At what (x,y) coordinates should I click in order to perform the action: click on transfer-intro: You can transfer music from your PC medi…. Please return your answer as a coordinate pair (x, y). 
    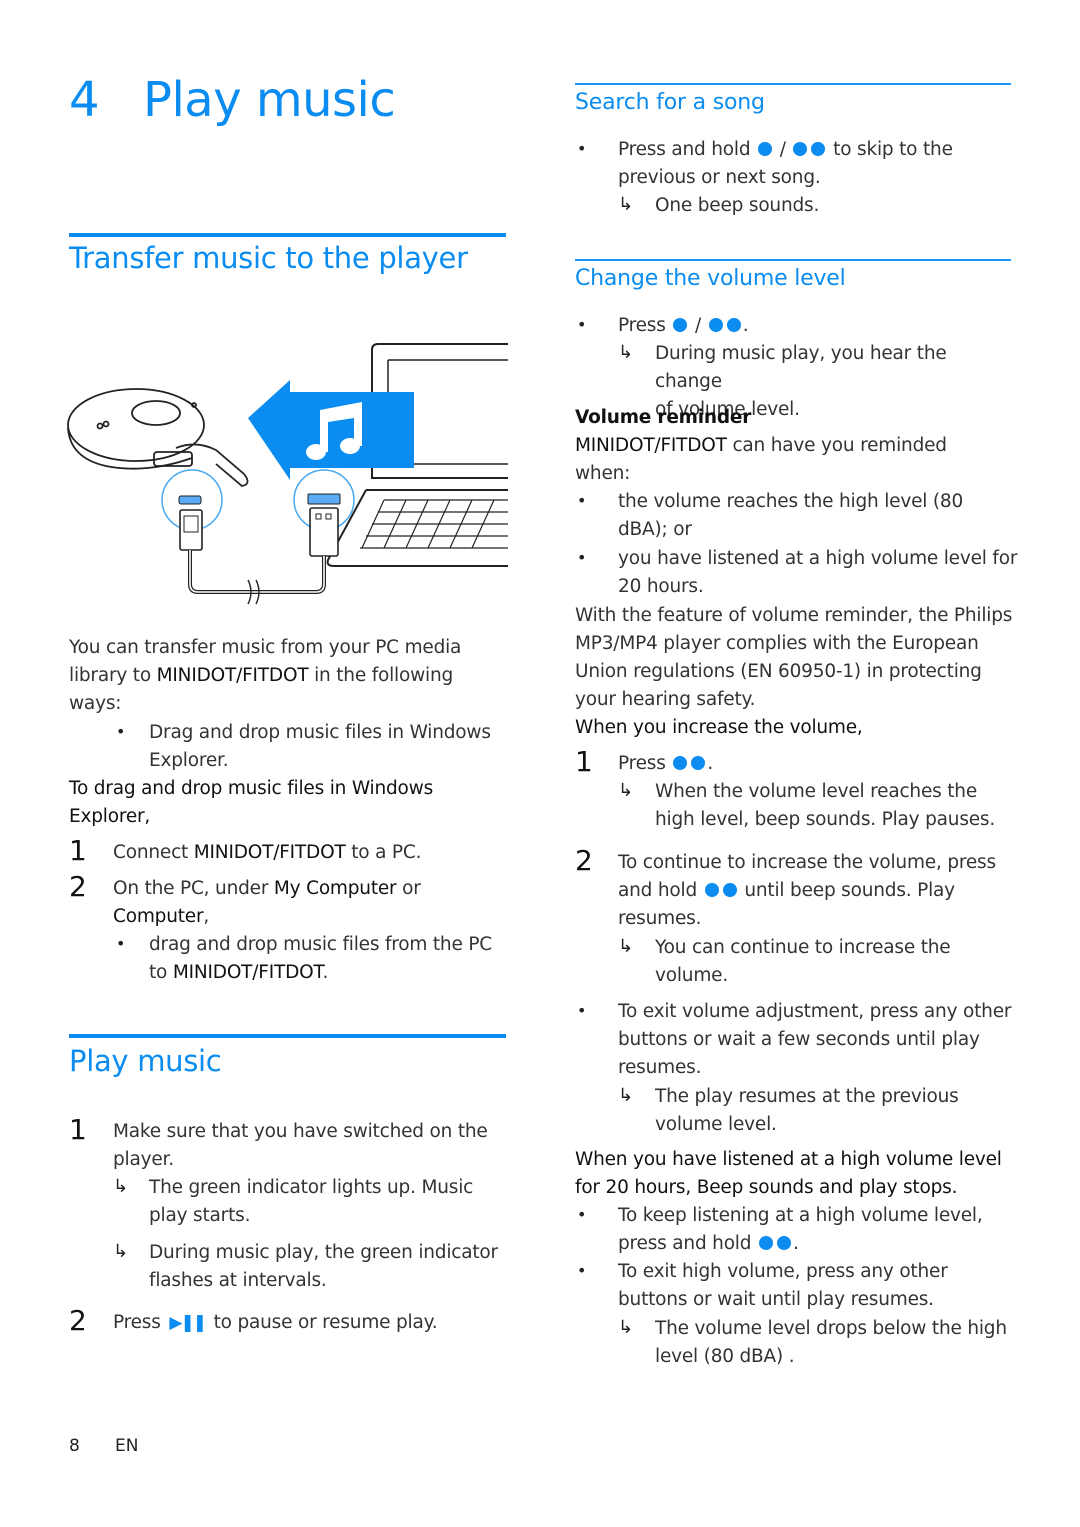
    Looking at the image, I should click on (289, 676).